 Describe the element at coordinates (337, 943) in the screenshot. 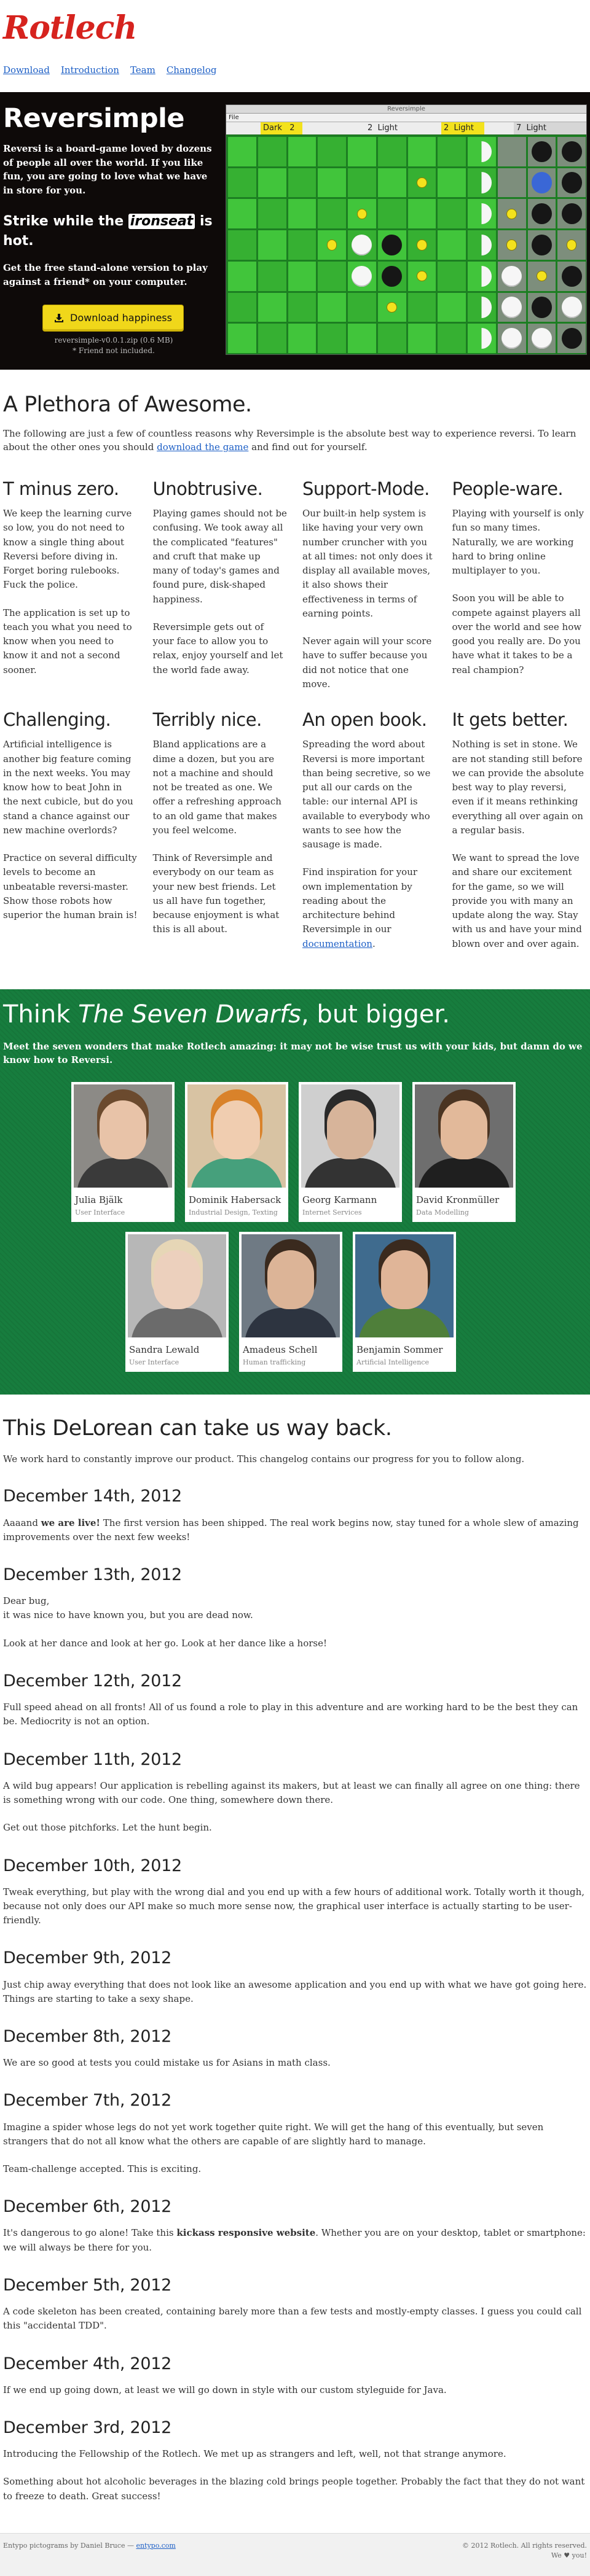

I see `documentation-link: documentation` at that location.